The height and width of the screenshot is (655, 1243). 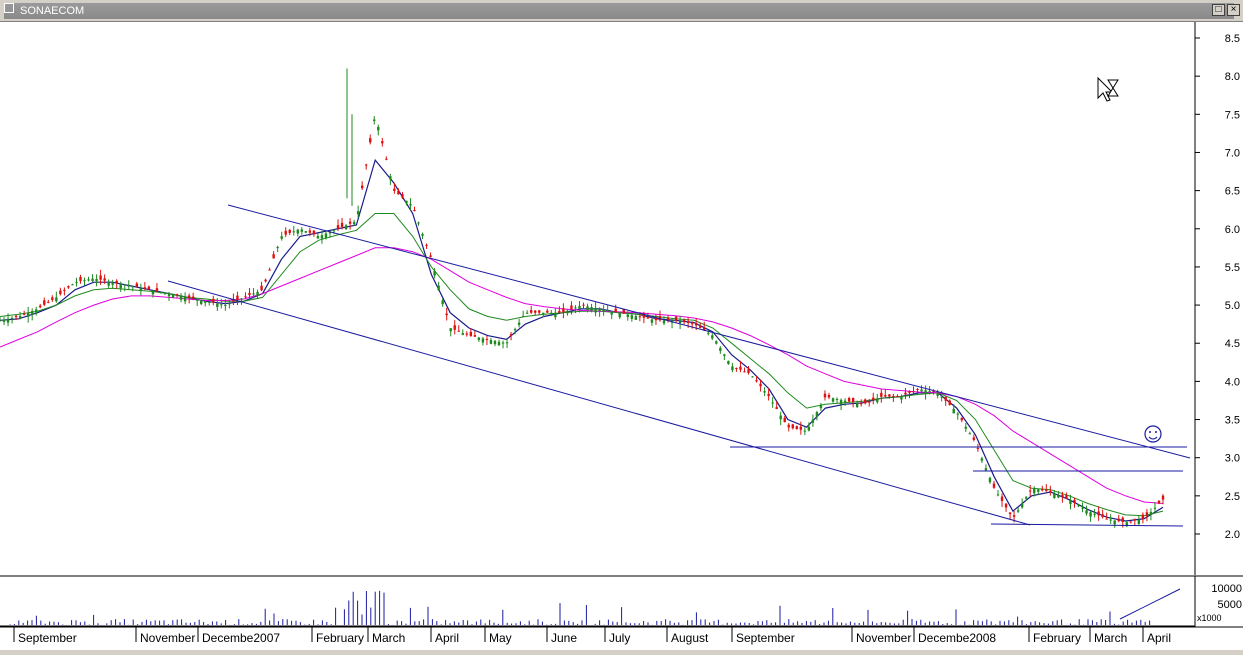 I want to click on restore-icon: □, so click(x=1218, y=10).